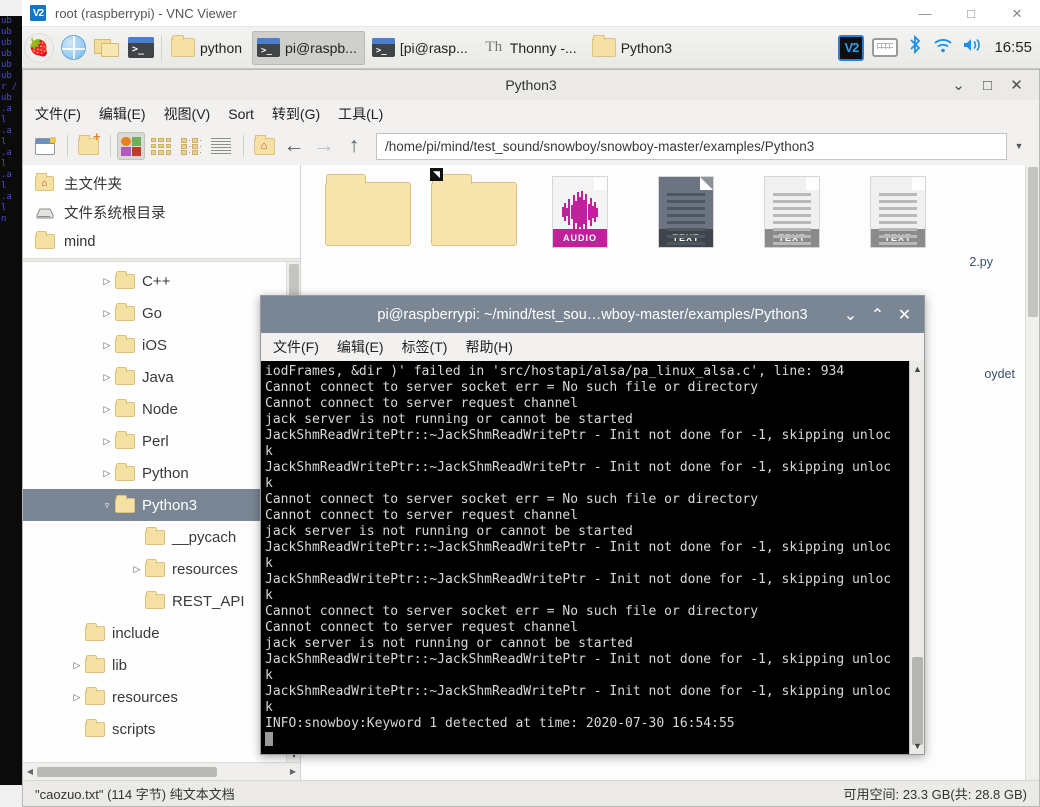  What do you see at coordinates (531, 85) in the screenshot?
I see `file-manager-titlebar: Python3 ⌄ □ ✕` at bounding box center [531, 85].